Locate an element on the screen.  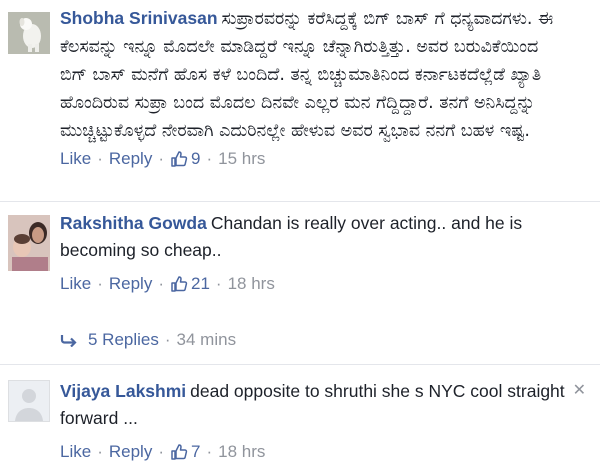
default-avatar-icon is located at coordinates (29, 401).